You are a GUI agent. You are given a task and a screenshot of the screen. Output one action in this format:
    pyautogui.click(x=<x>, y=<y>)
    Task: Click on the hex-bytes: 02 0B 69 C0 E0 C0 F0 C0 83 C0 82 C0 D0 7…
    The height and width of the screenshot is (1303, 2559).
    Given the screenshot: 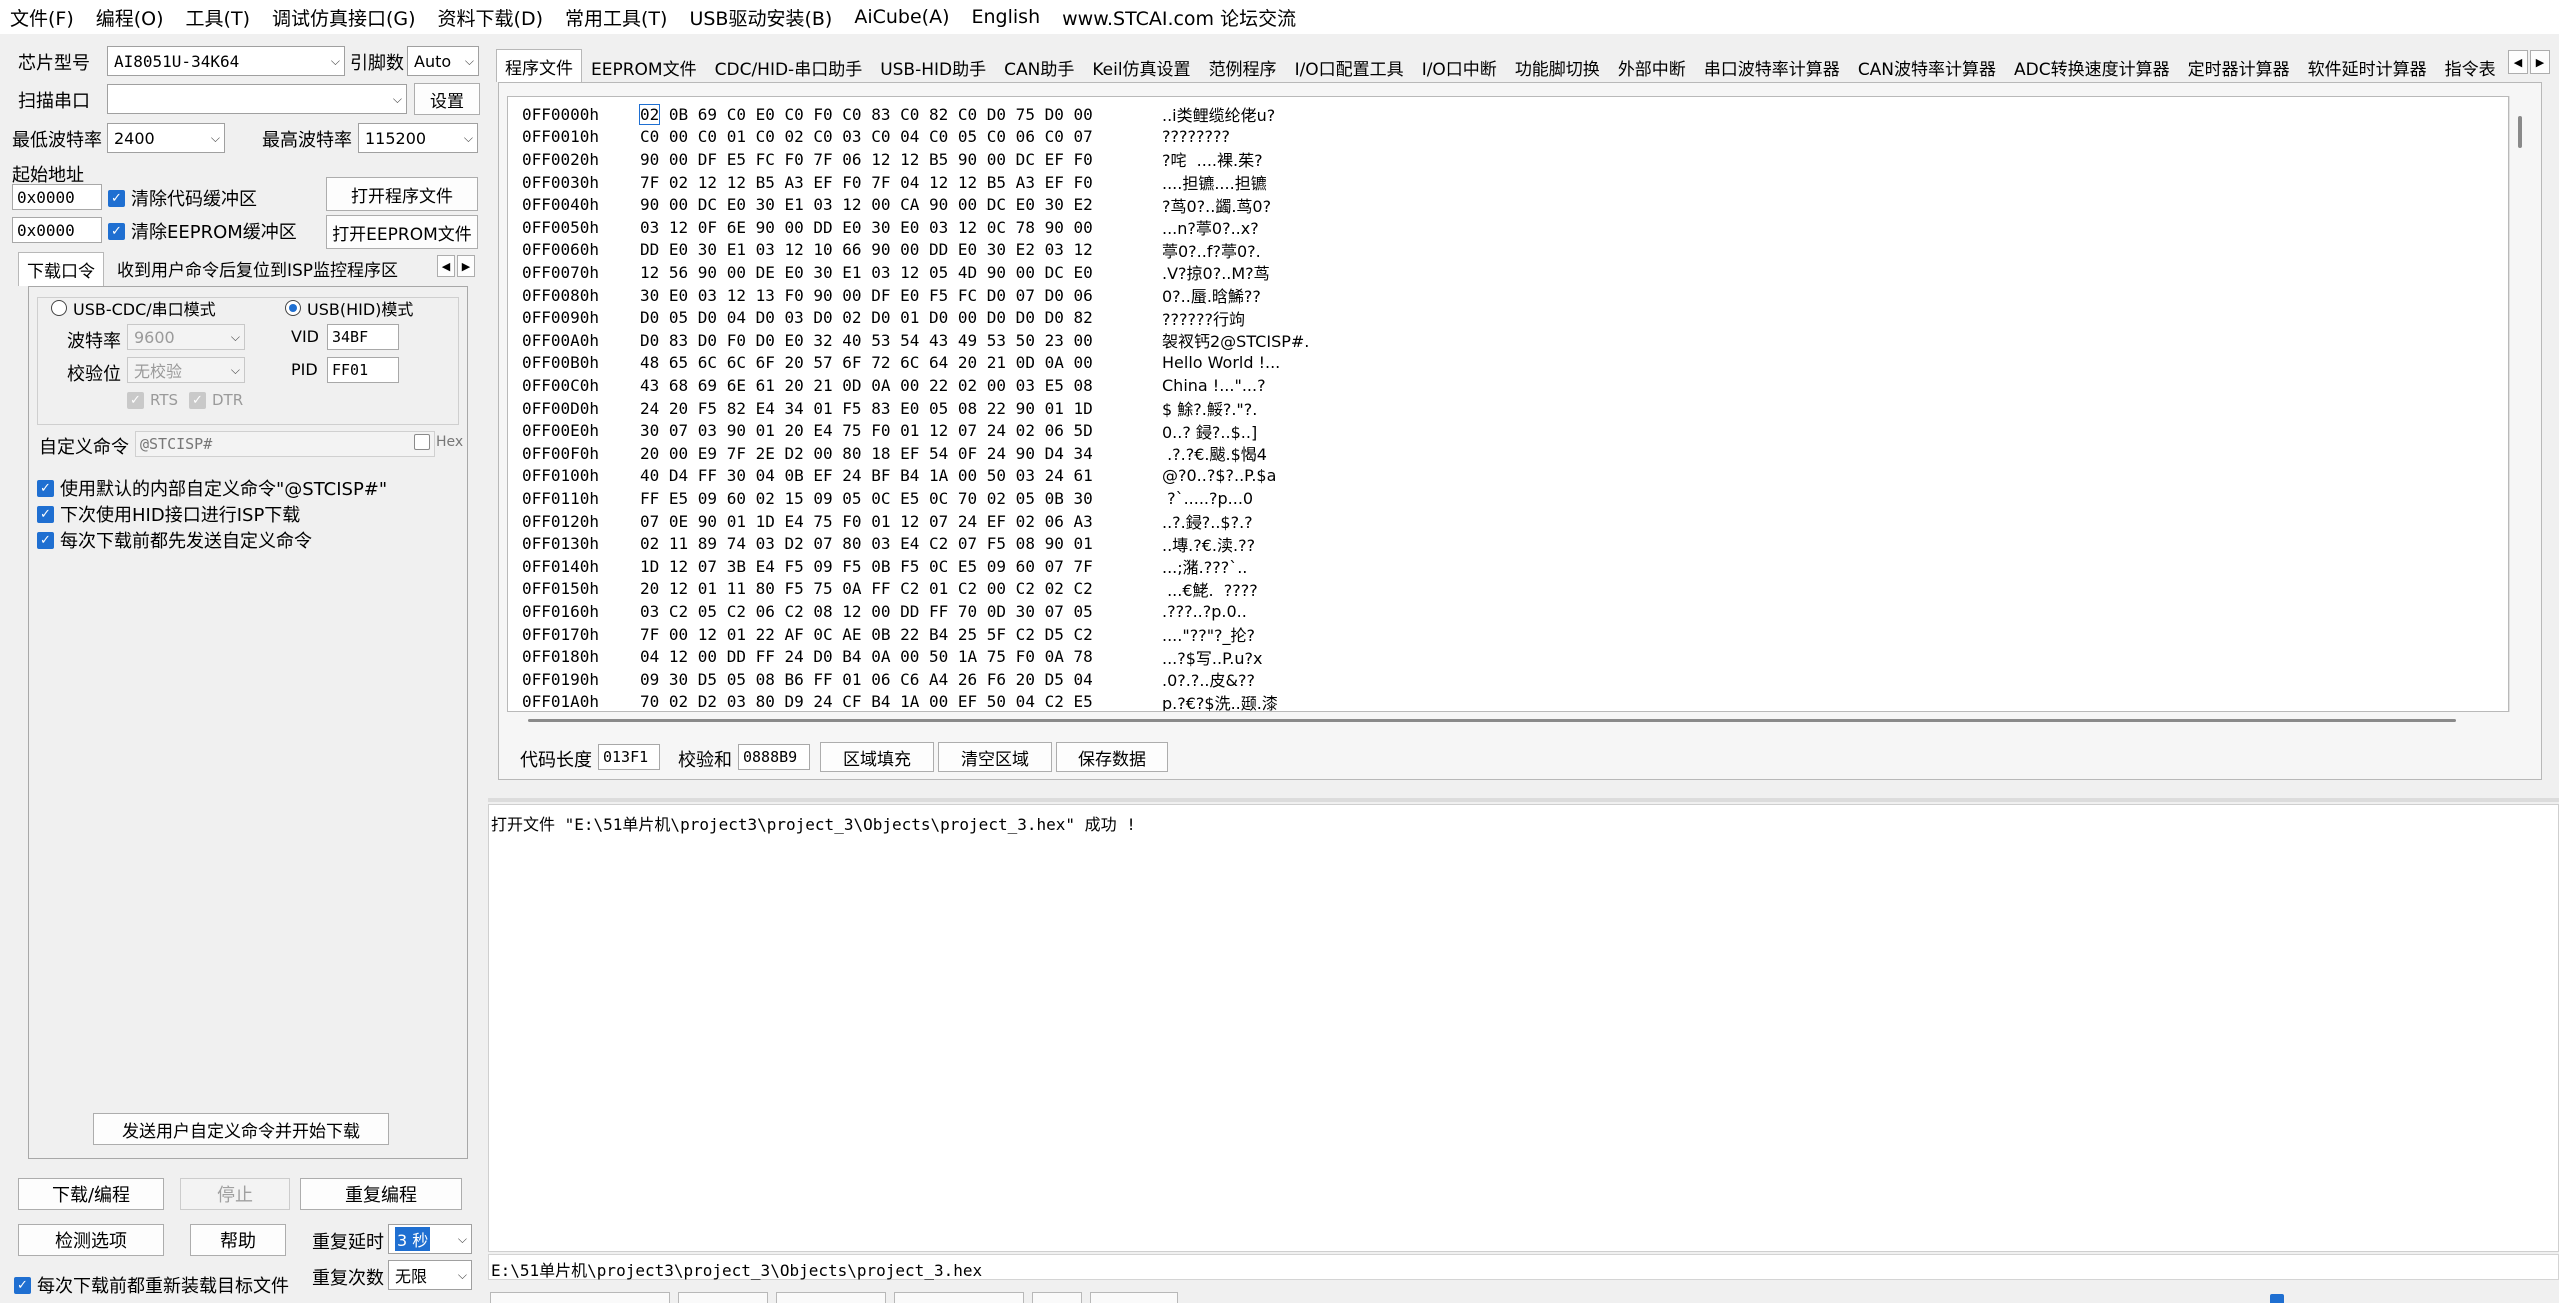 What is the action you would take?
    pyautogui.click(x=900, y=114)
    